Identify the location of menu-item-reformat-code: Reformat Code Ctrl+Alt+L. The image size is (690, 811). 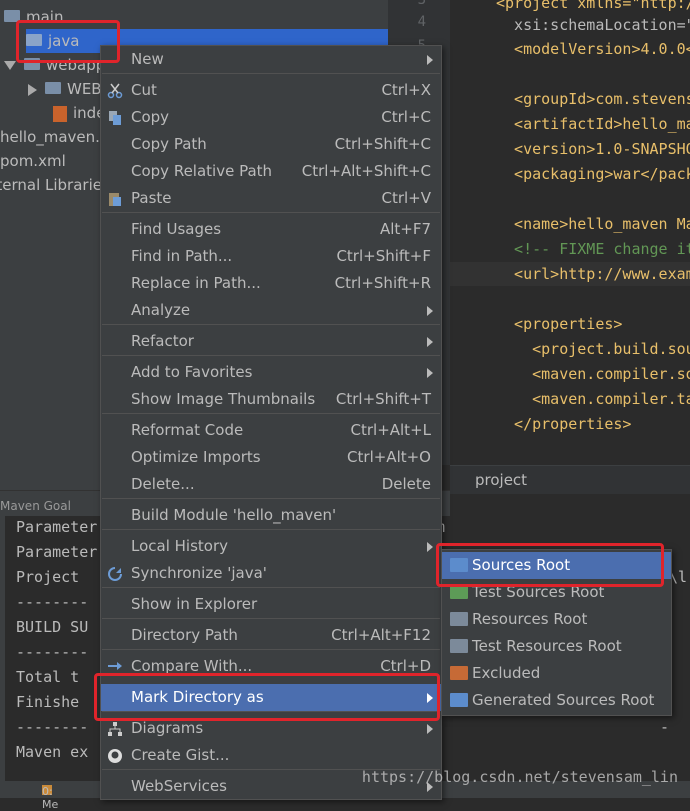
(271, 430).